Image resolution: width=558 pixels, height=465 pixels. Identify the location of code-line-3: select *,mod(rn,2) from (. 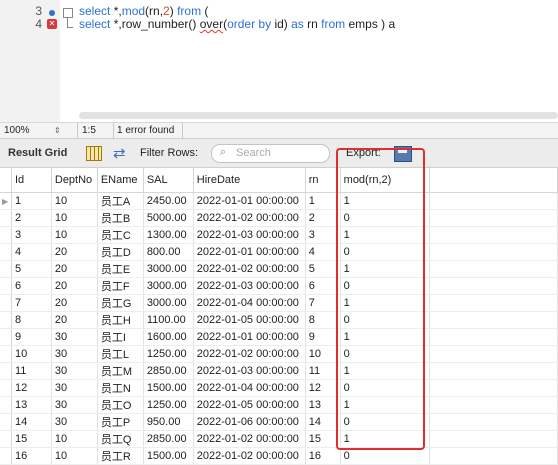
(143, 11).